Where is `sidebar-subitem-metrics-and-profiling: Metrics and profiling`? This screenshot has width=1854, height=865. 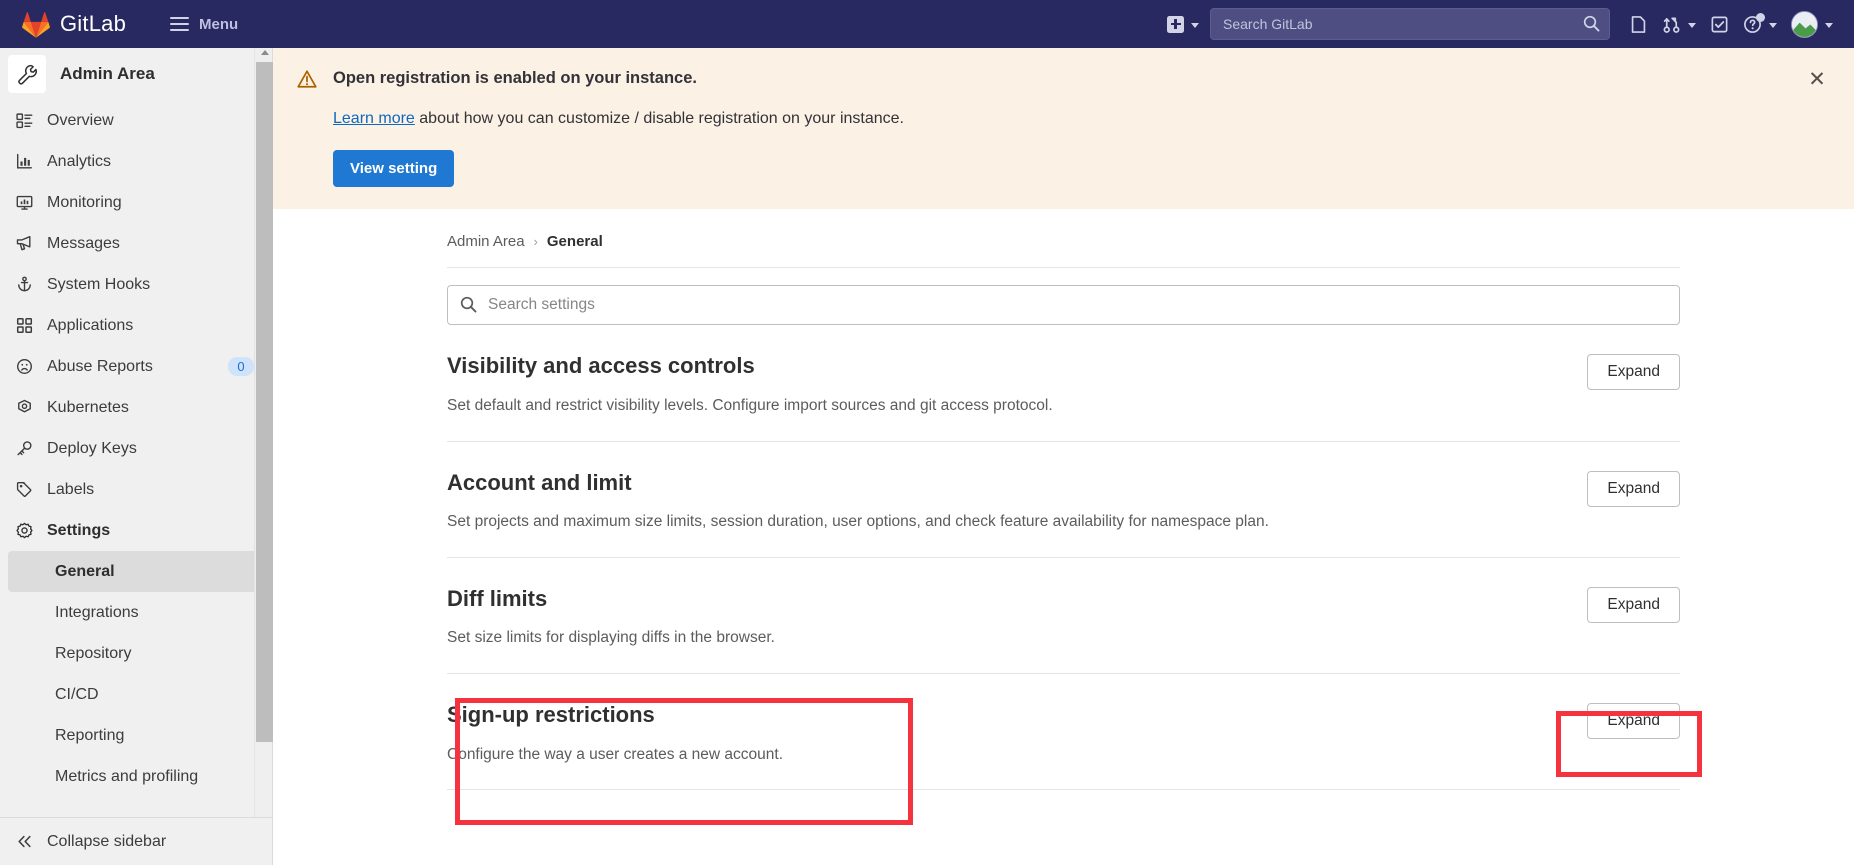 sidebar-subitem-metrics-and-profiling: Metrics and profiling is located at coordinates (136, 776).